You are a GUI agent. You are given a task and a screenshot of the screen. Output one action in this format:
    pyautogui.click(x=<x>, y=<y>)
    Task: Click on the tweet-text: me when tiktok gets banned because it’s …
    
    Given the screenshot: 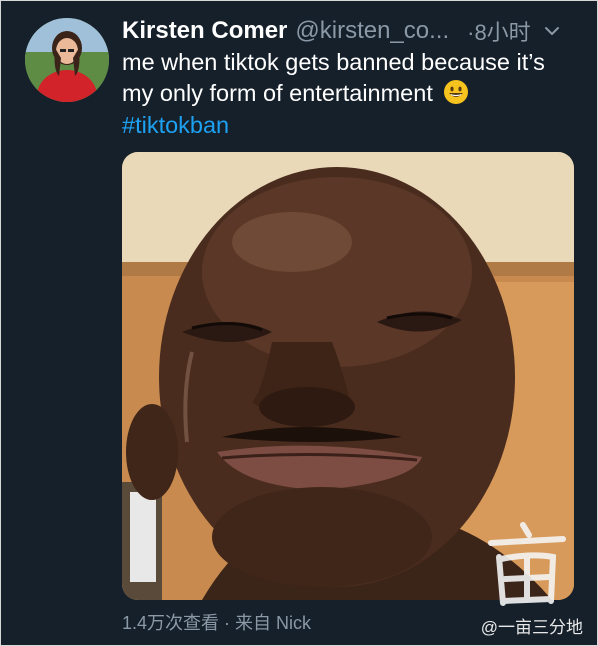 What is the action you would take?
    pyautogui.click(x=352, y=78)
    